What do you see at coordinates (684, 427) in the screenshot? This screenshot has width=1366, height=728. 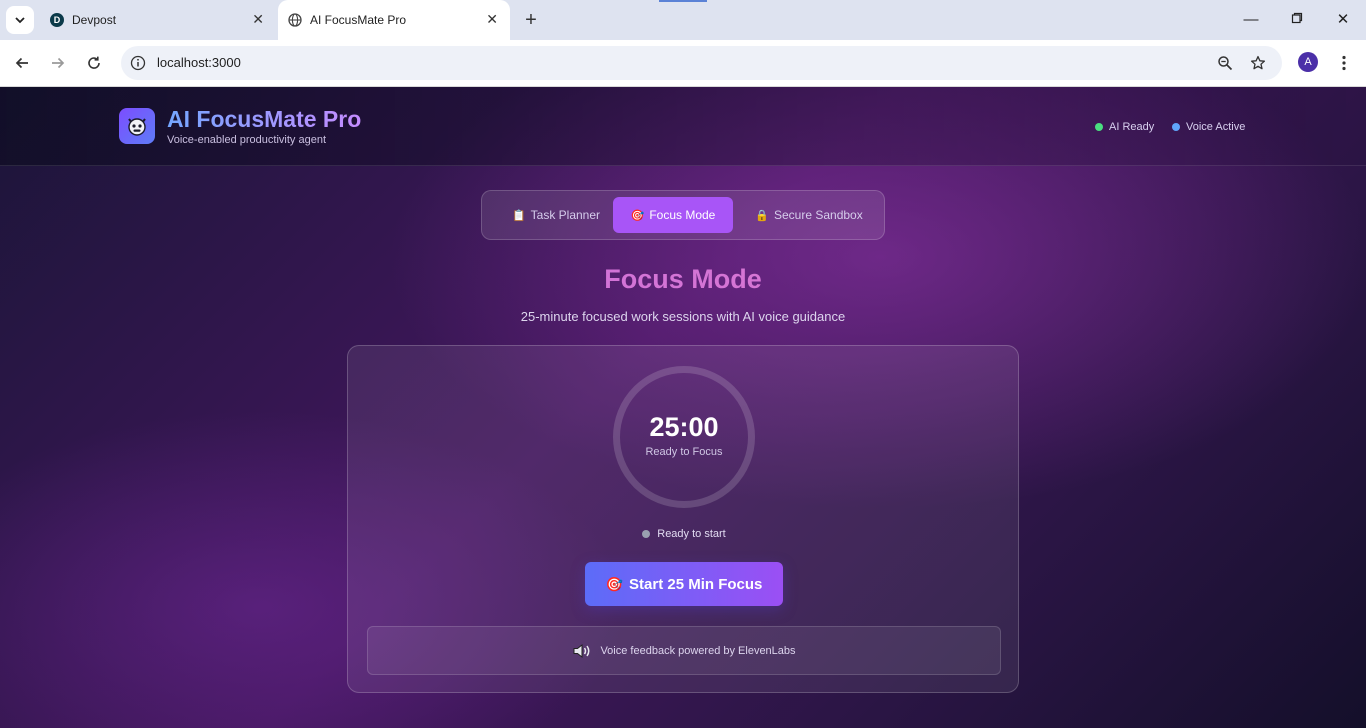 I see `timer-display: 25:00` at bounding box center [684, 427].